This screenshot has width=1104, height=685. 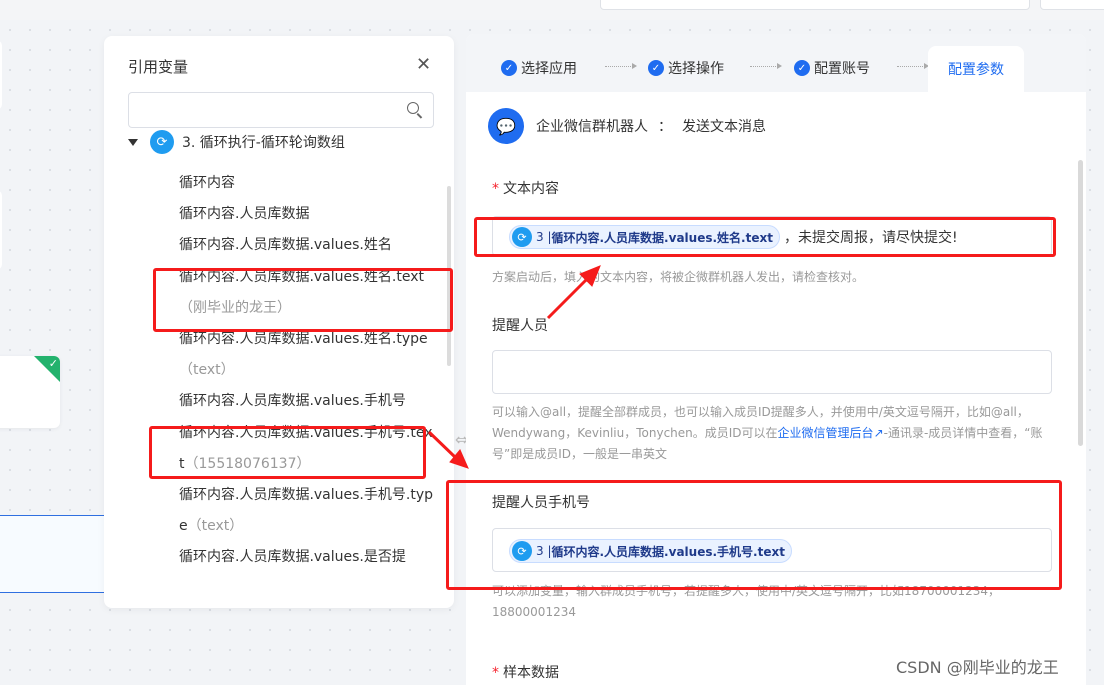 What do you see at coordinates (696, 69) in the screenshot?
I see `step-label: 选择操作` at bounding box center [696, 69].